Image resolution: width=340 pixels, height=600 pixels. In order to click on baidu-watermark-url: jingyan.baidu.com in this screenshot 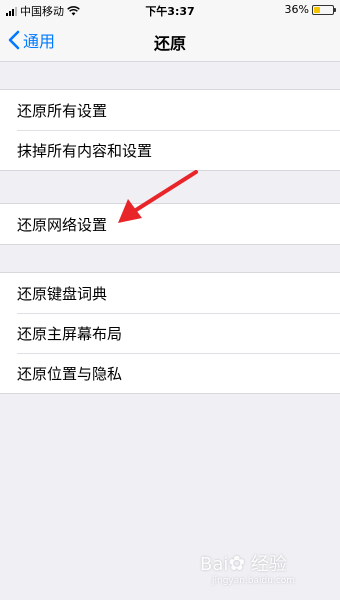, I will do `click(254, 581)`.